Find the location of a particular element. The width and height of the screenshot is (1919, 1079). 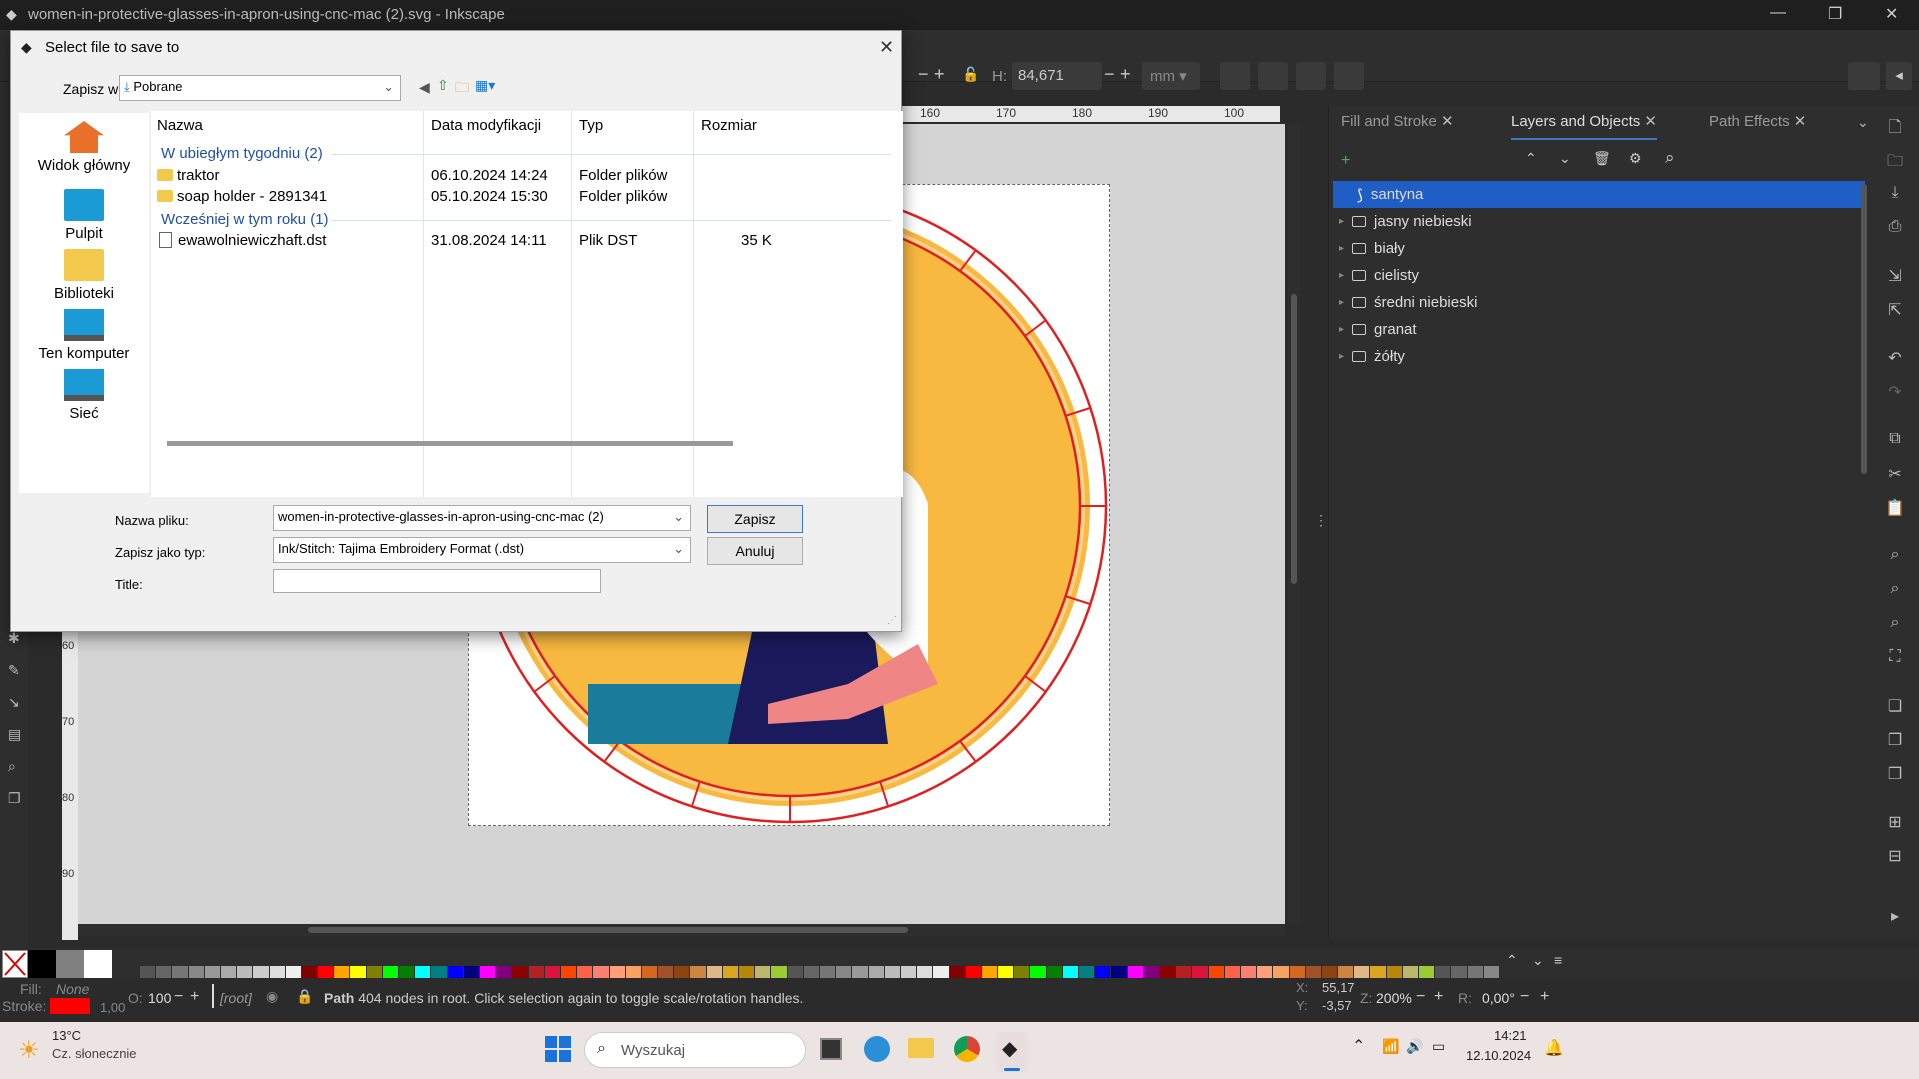

group-header: Wcześniej w tym roku (1) is located at coordinates (245, 219).